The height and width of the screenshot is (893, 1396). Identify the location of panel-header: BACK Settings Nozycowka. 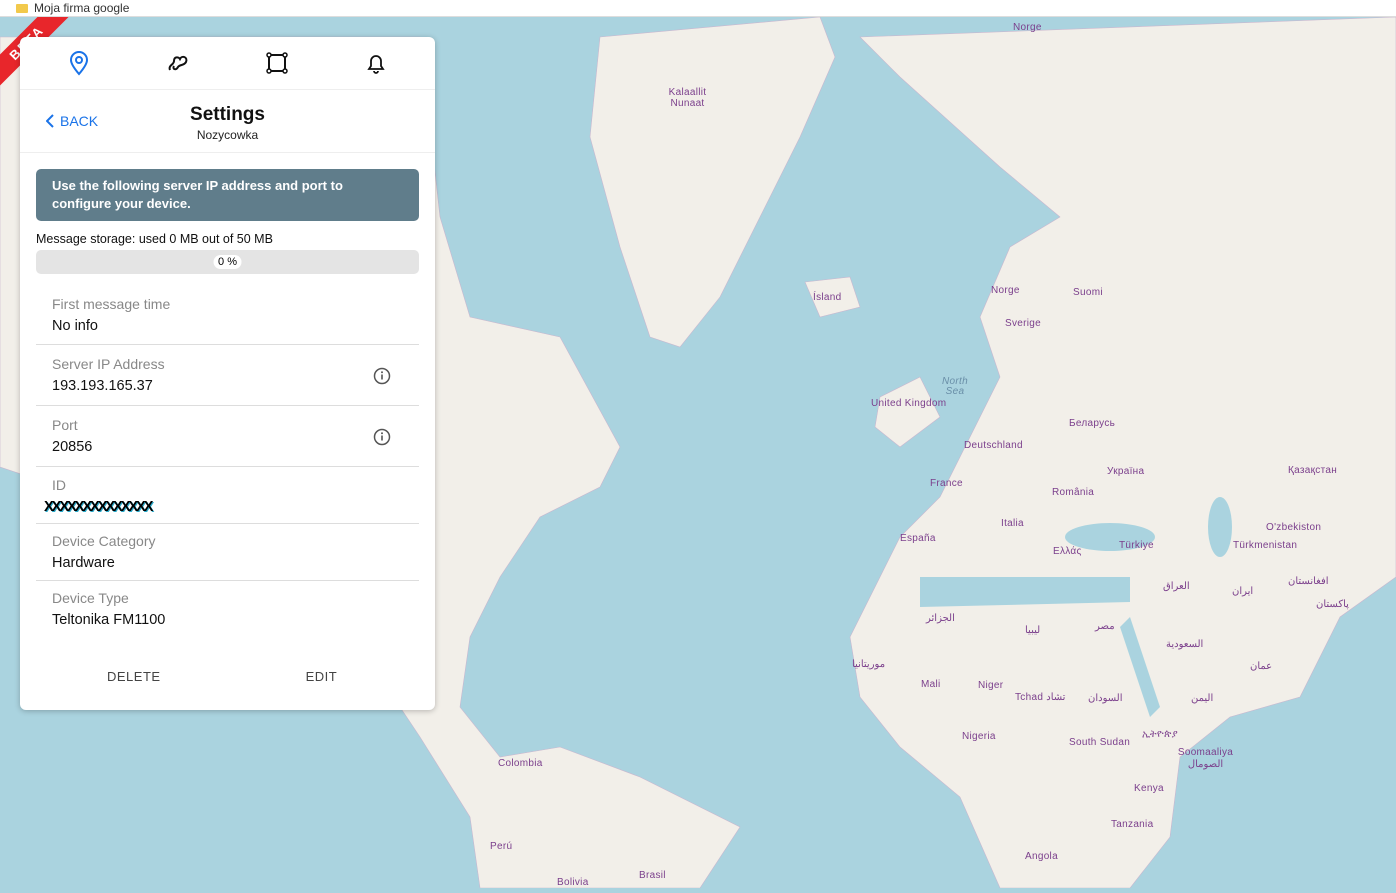
(227, 121).